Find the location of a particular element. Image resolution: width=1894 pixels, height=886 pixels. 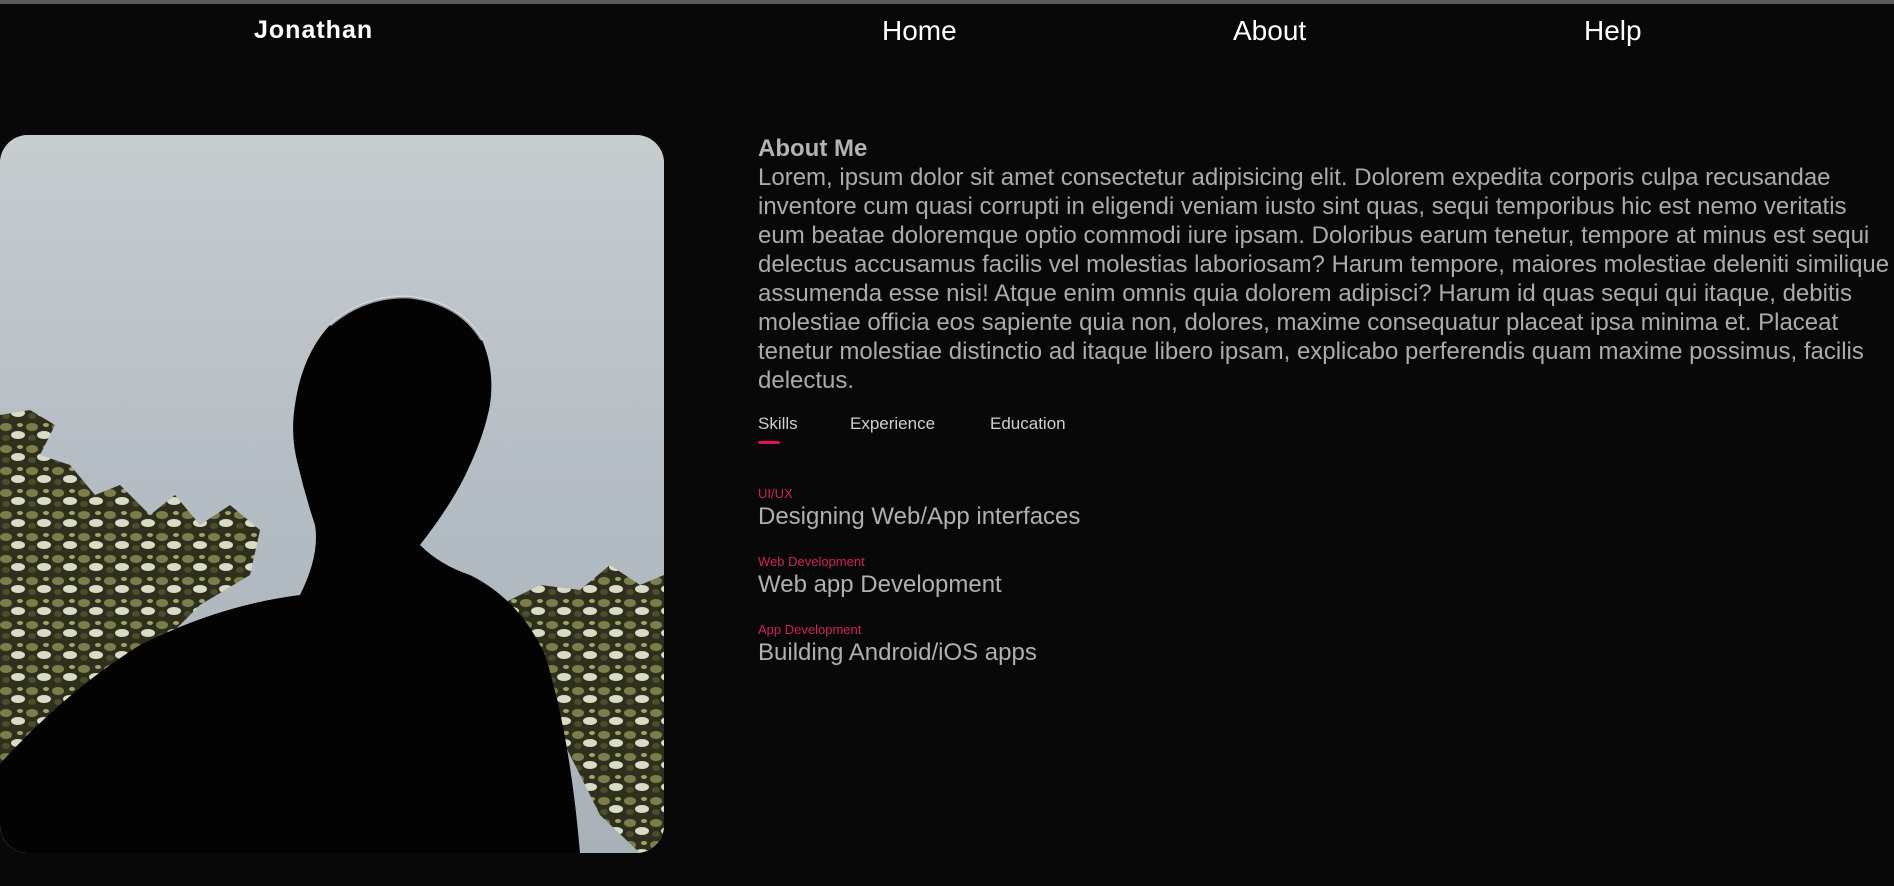

nav-link-about: About is located at coordinates (1269, 31).